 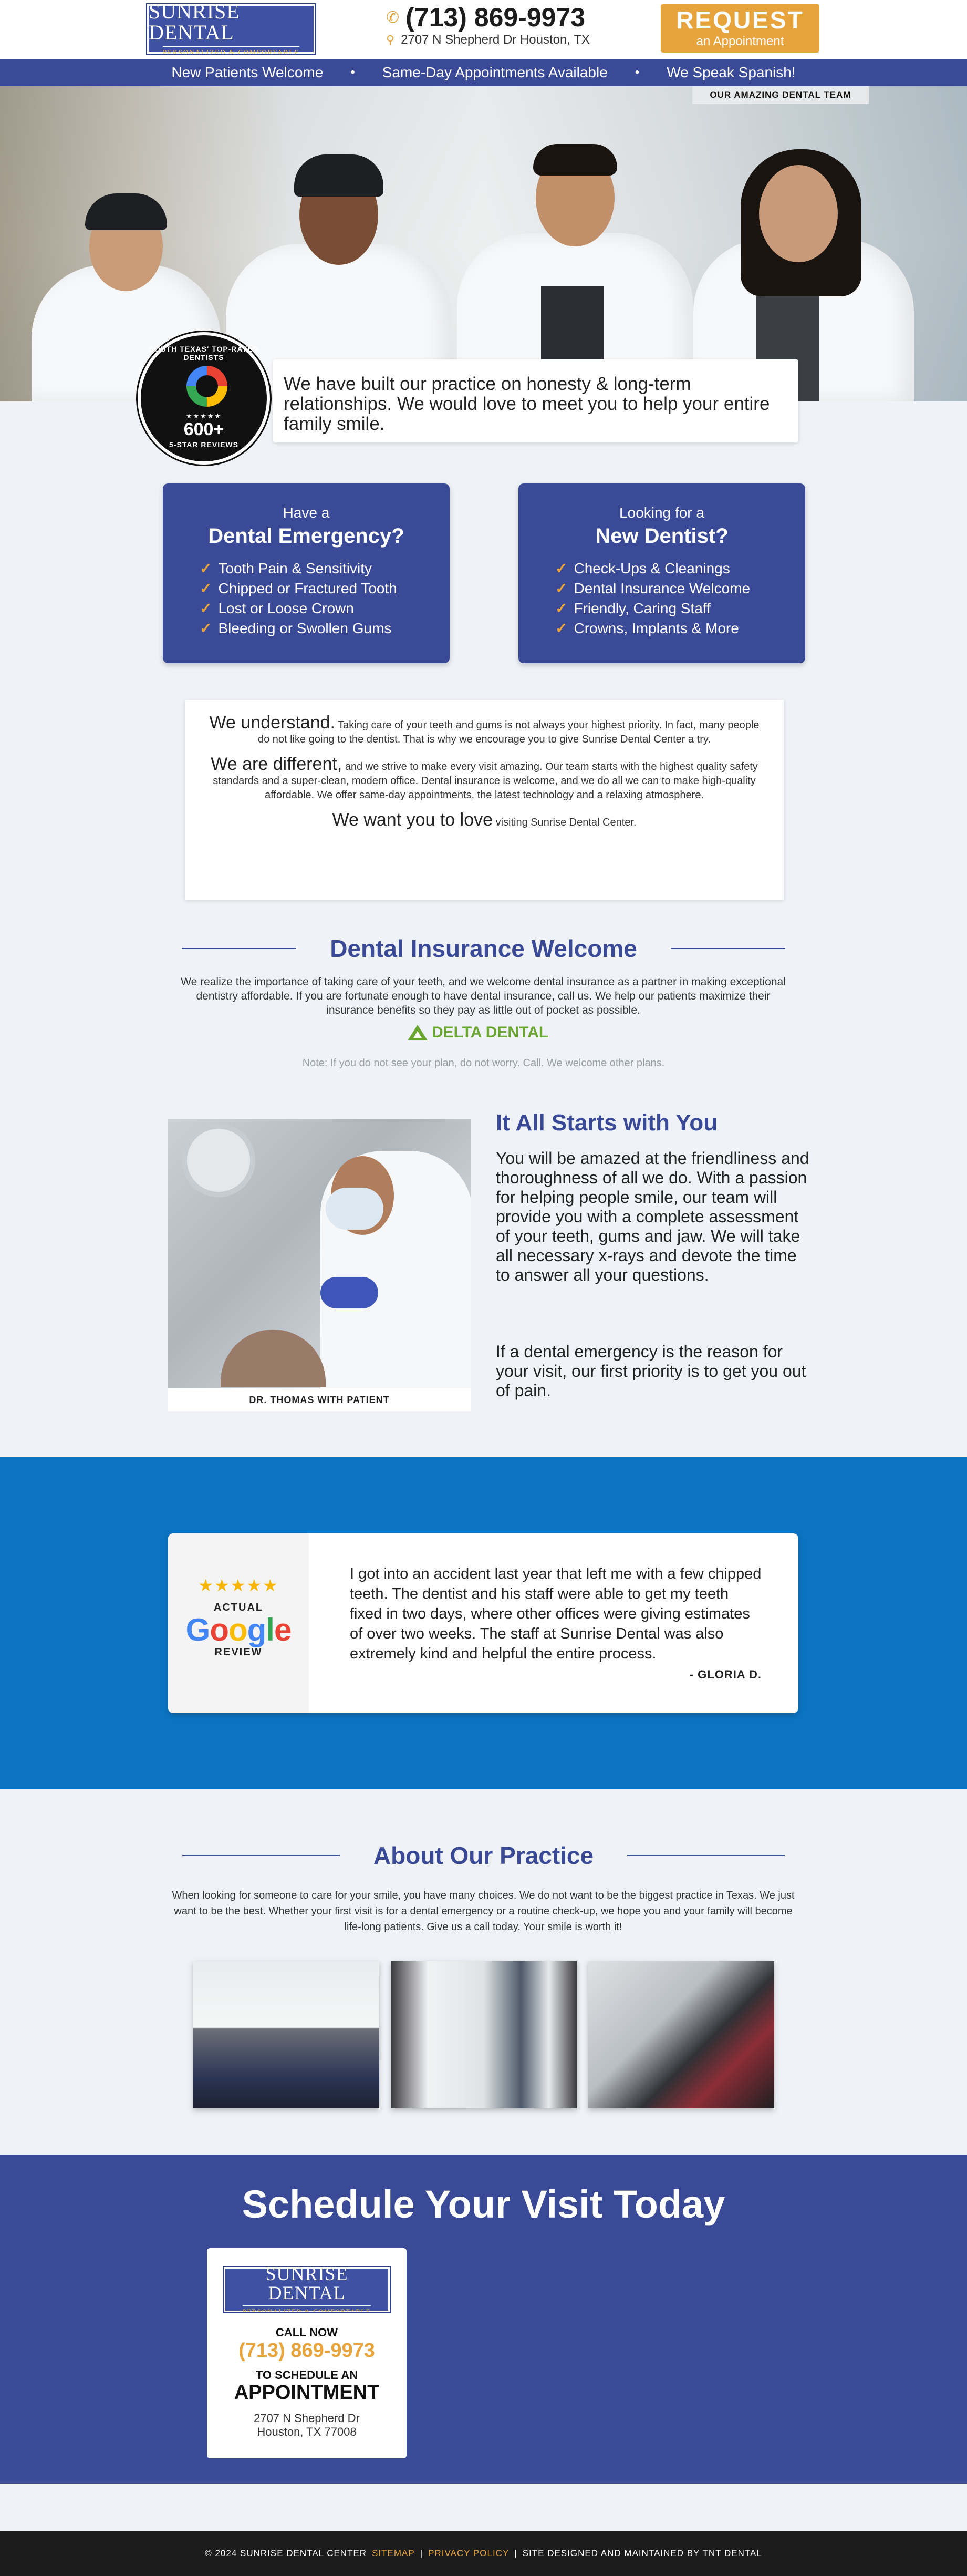 I want to click on team-label: OUR AMAZING DENTAL TEAM, so click(x=781, y=95).